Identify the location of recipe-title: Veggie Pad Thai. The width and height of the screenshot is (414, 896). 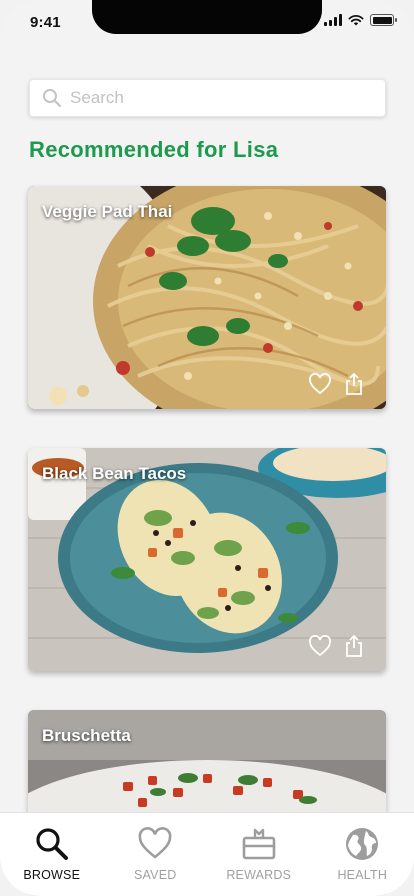
(107, 211).